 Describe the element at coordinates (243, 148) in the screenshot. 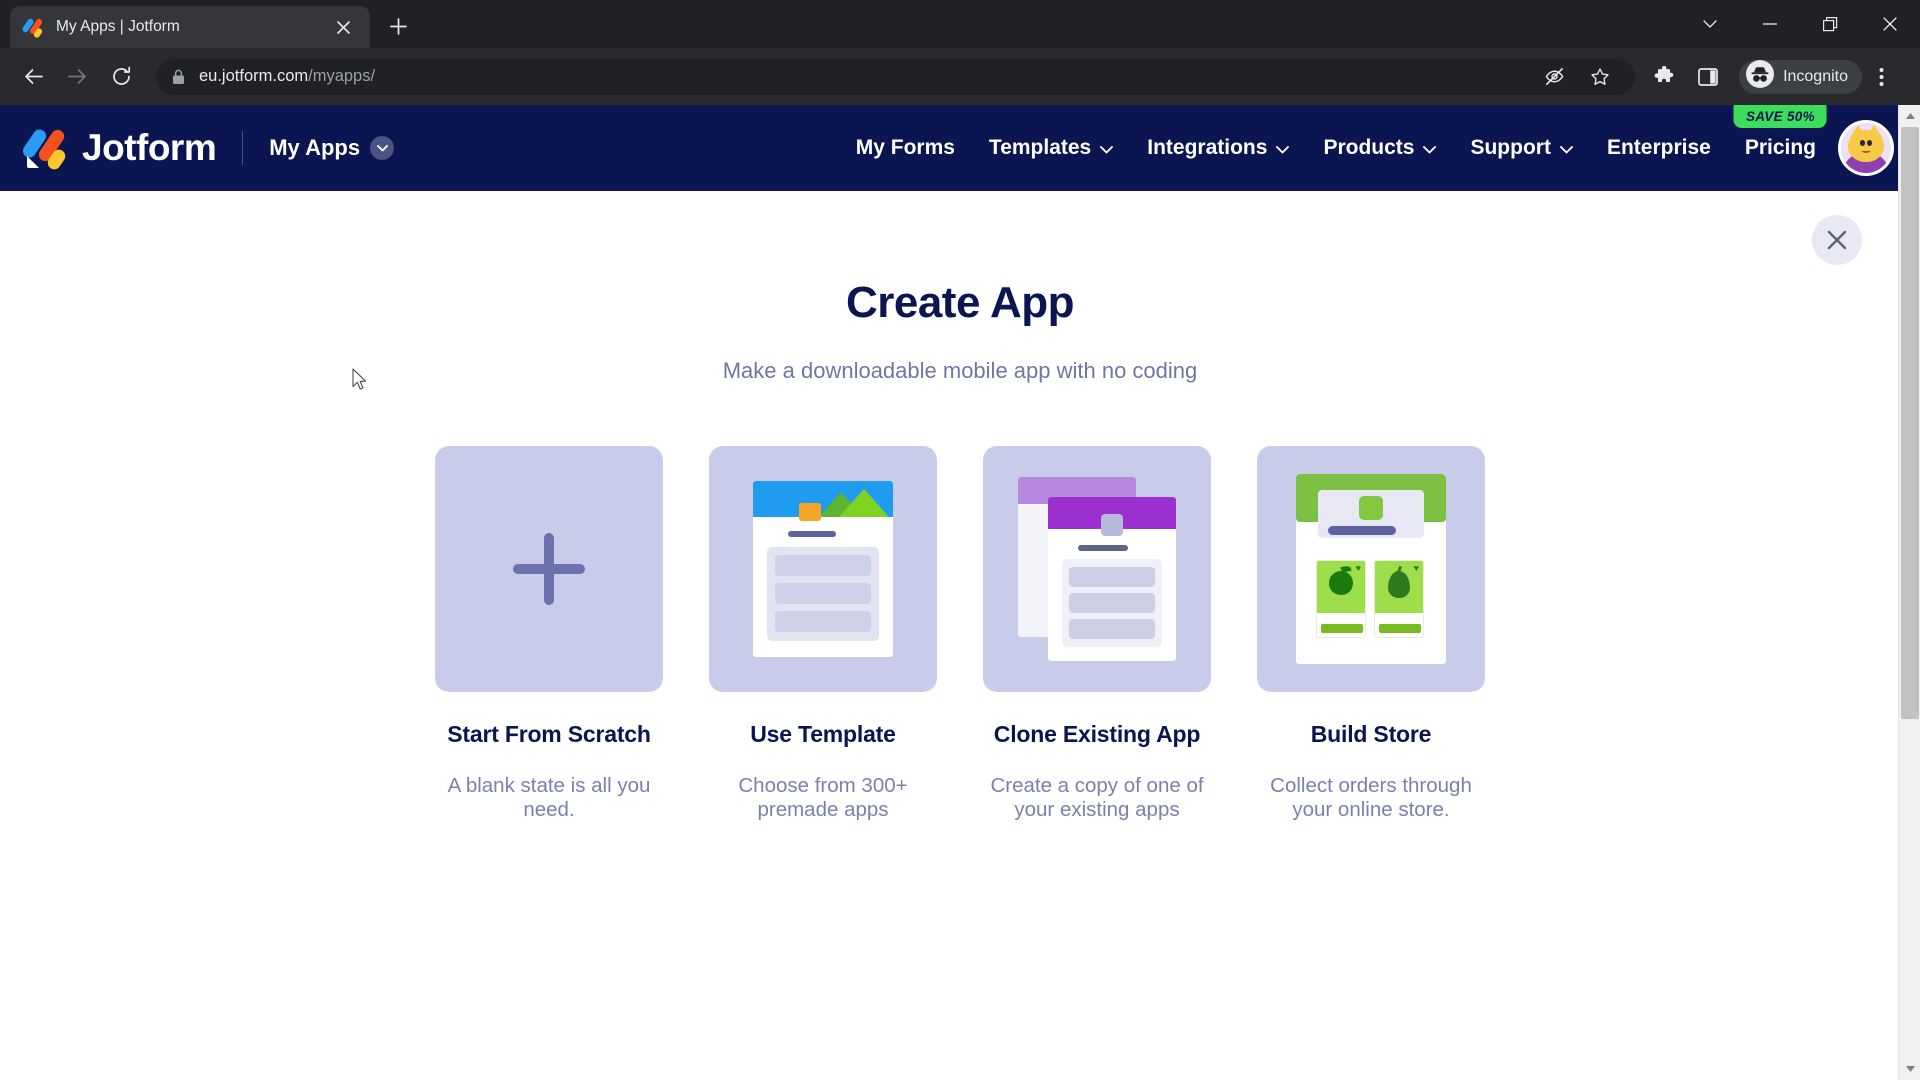

I see `header-divider` at that location.